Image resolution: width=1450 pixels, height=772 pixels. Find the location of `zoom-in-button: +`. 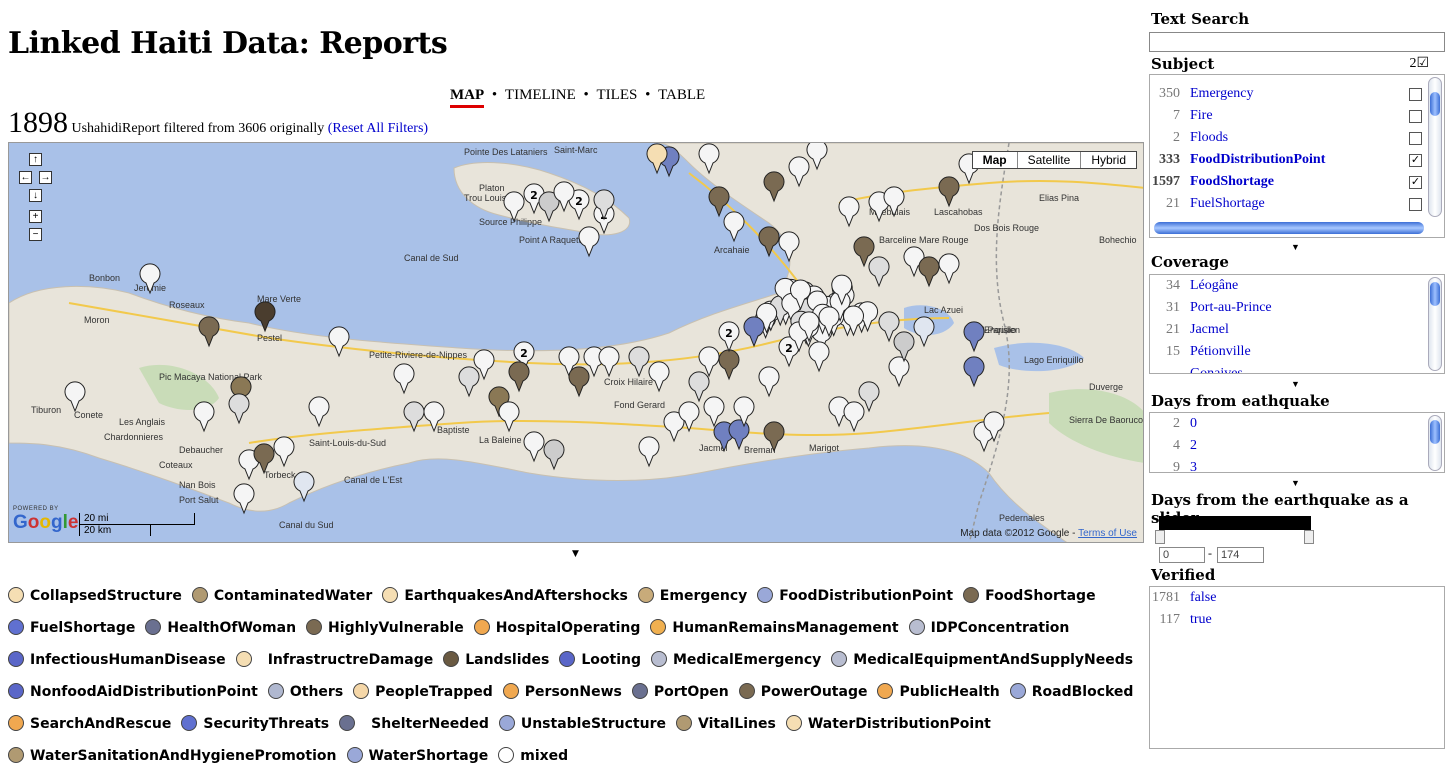

zoom-in-button: + is located at coordinates (35, 216).